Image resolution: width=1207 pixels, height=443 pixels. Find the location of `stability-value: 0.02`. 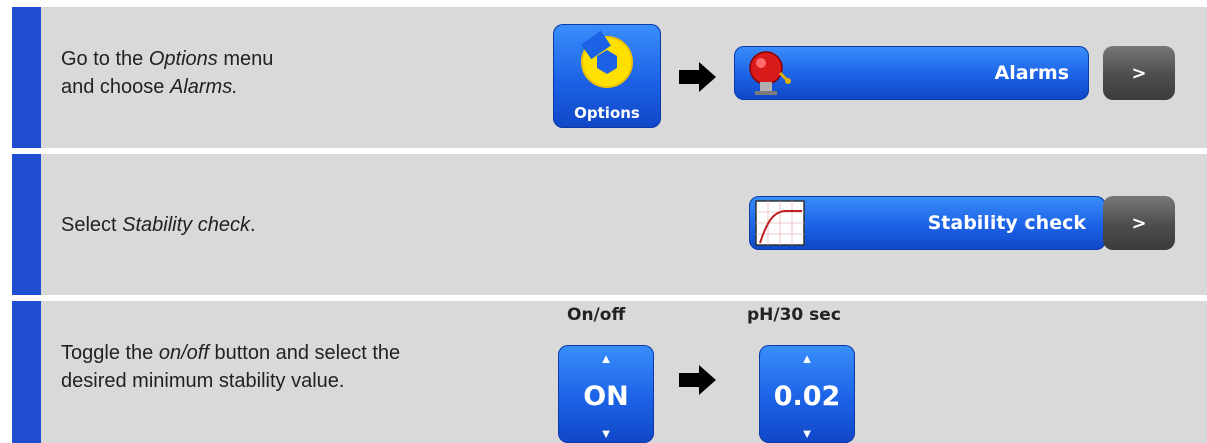

stability-value: 0.02 is located at coordinates (807, 396).